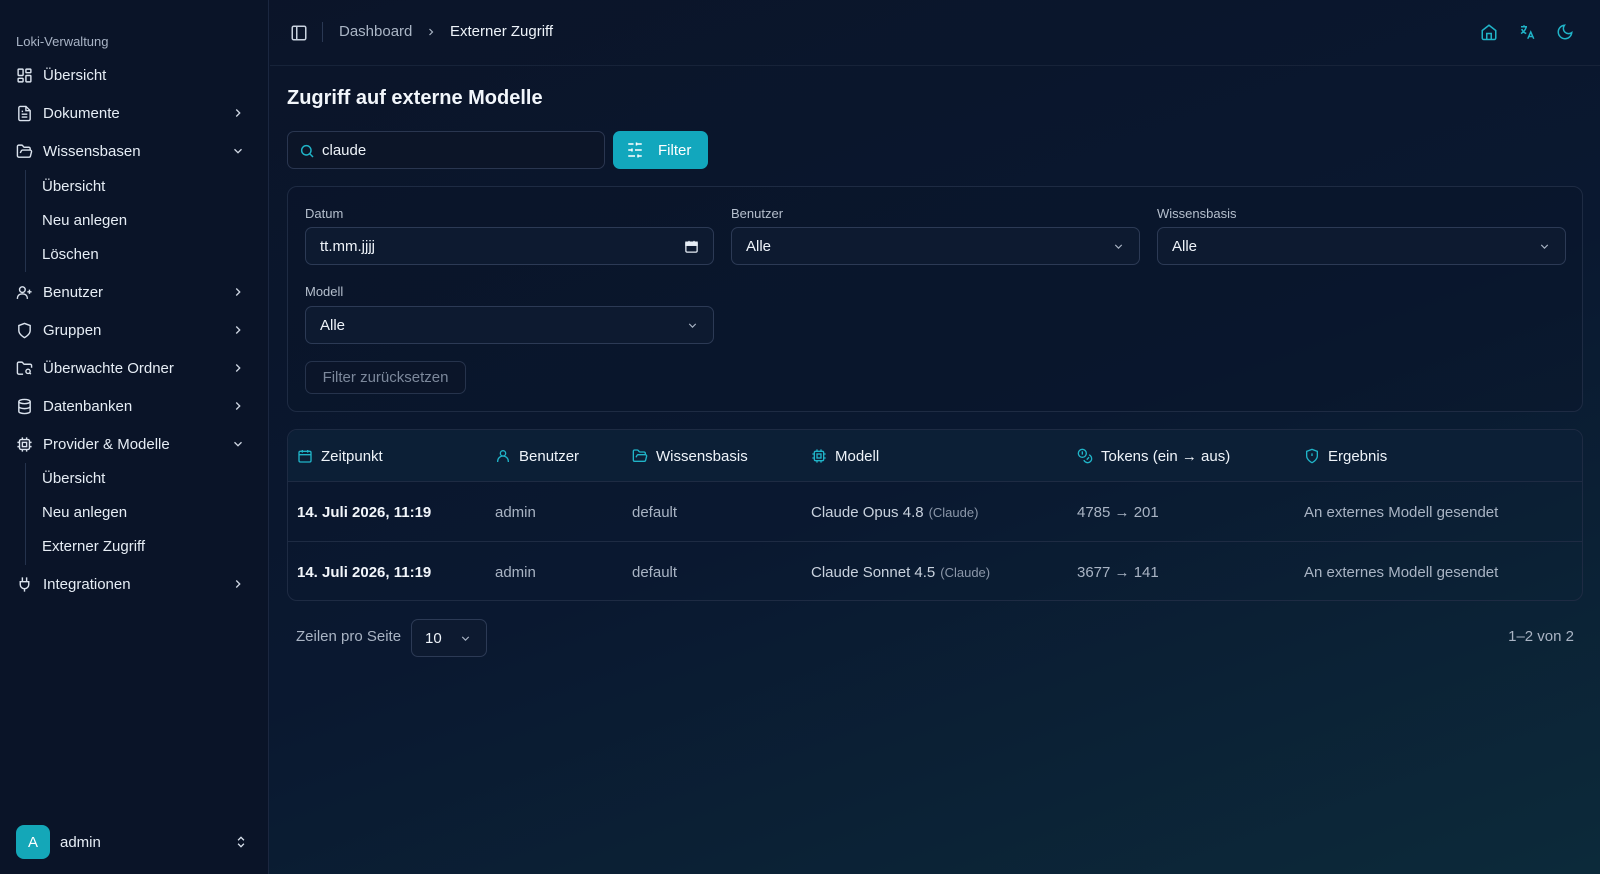 This screenshot has height=874, width=1600. What do you see at coordinates (1197, 213) in the screenshot?
I see `wissensbasis-label: Wissensbasis` at bounding box center [1197, 213].